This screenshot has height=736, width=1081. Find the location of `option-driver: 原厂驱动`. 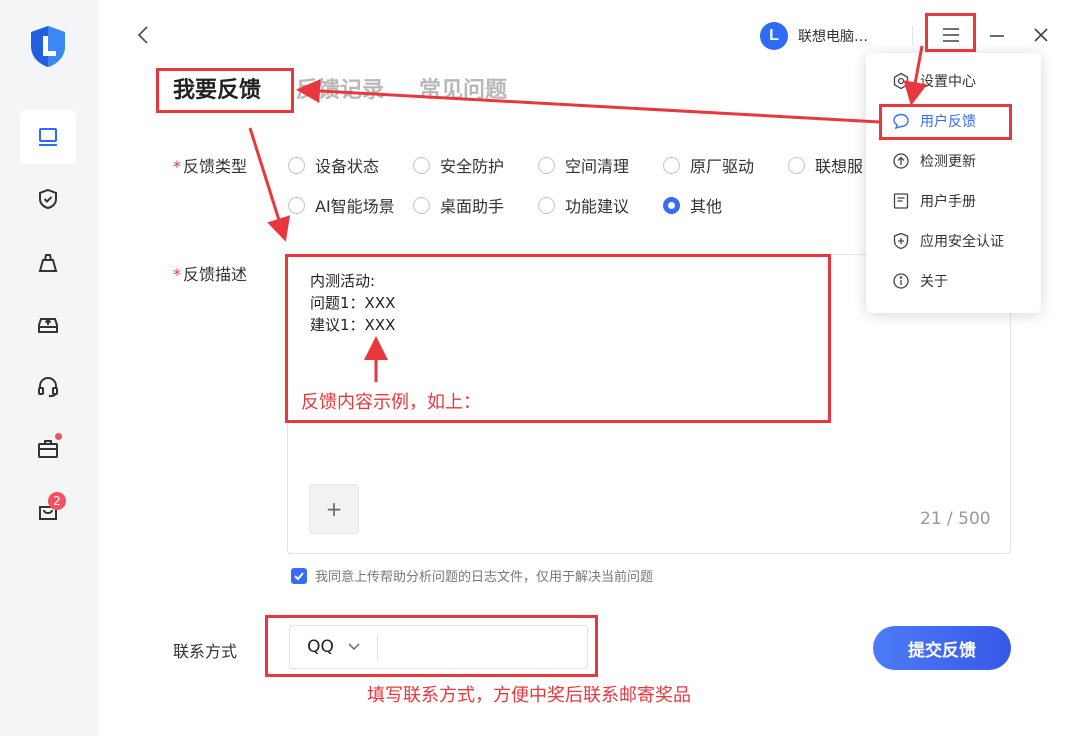

option-driver: 原厂驱动 is located at coordinates (708, 165).